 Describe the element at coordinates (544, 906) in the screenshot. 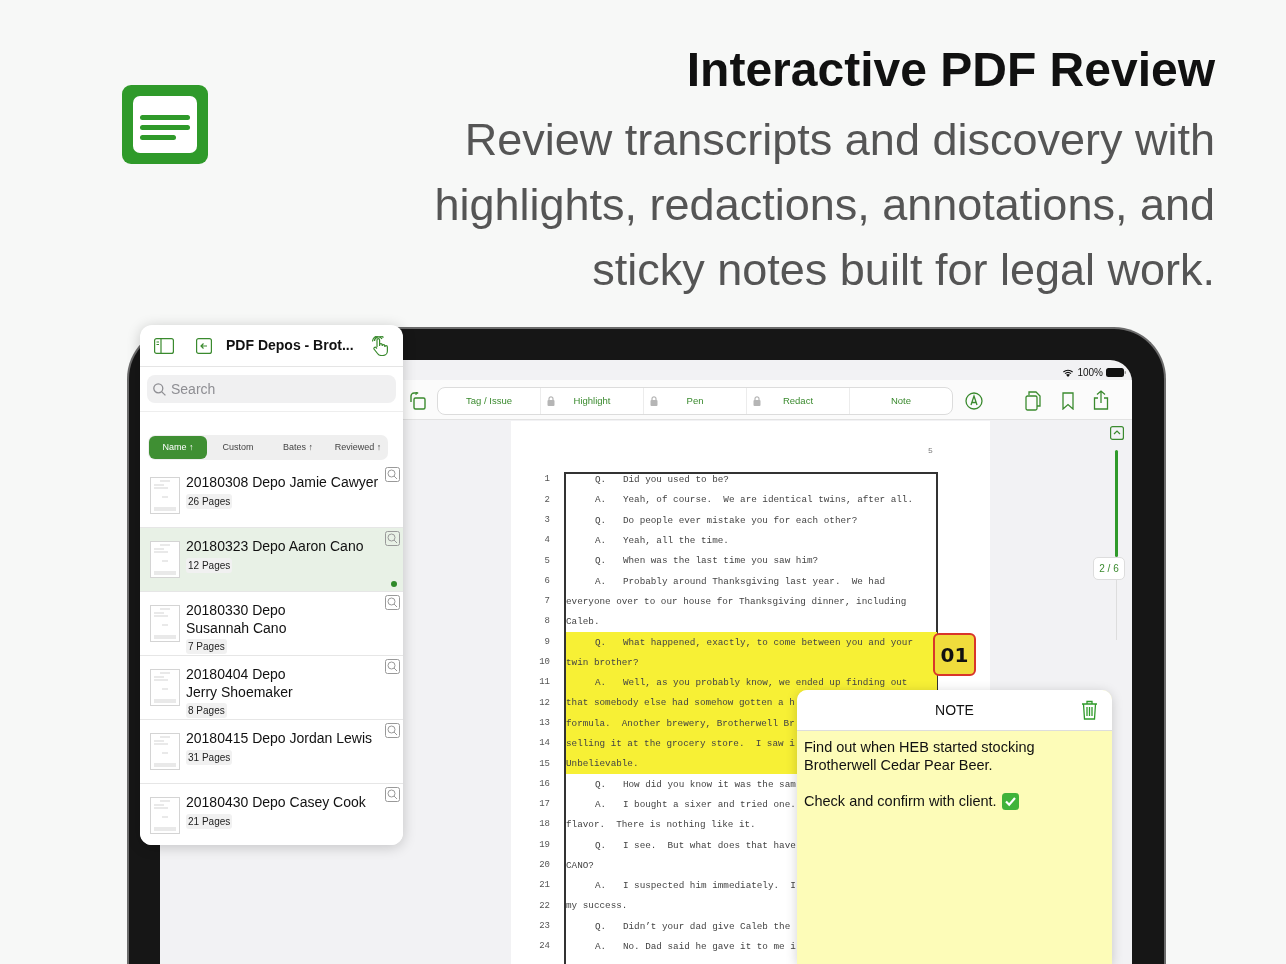

I see `line-number: 22` at that location.